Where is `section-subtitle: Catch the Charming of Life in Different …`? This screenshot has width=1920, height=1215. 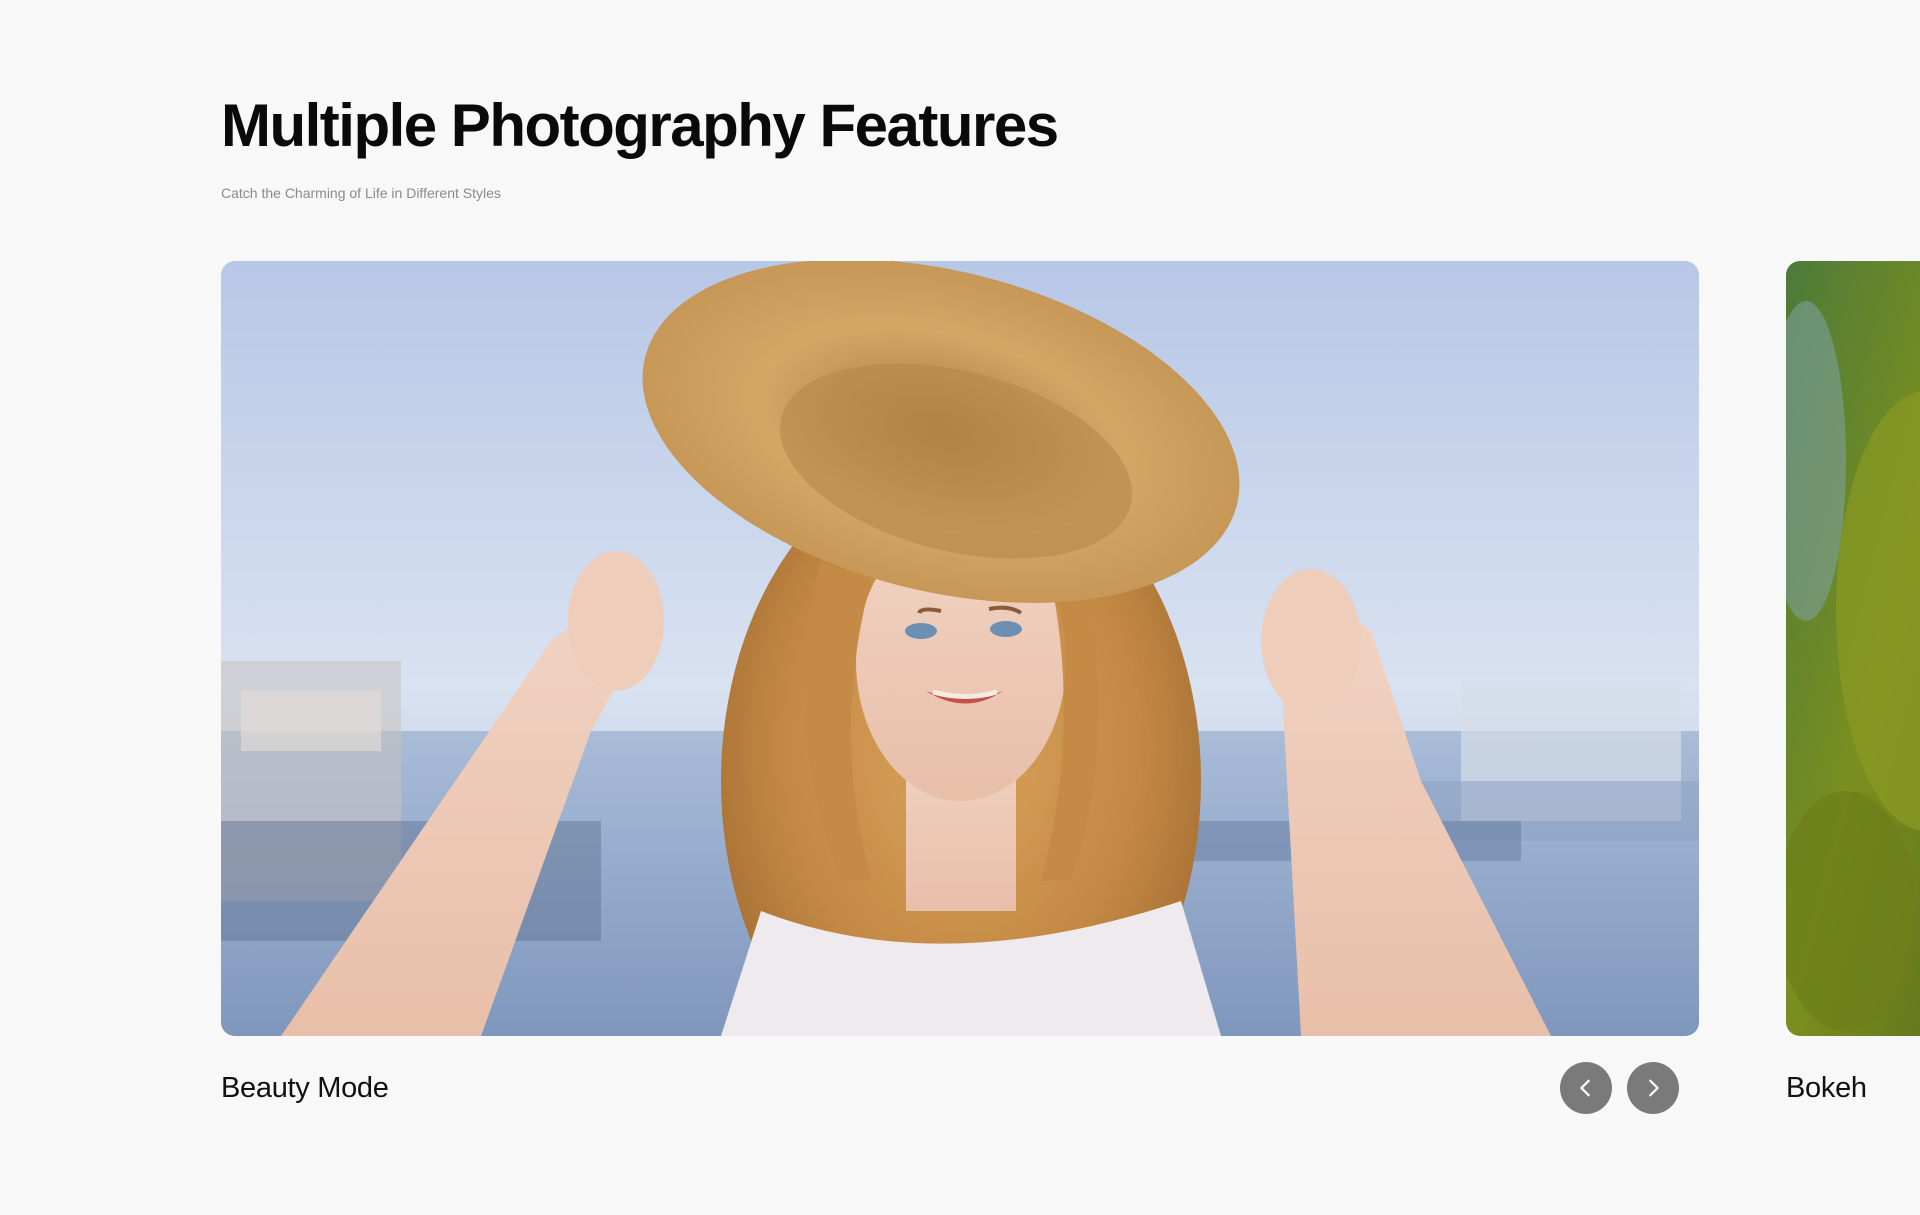 section-subtitle: Catch the Charming of Life in Different … is located at coordinates (361, 193).